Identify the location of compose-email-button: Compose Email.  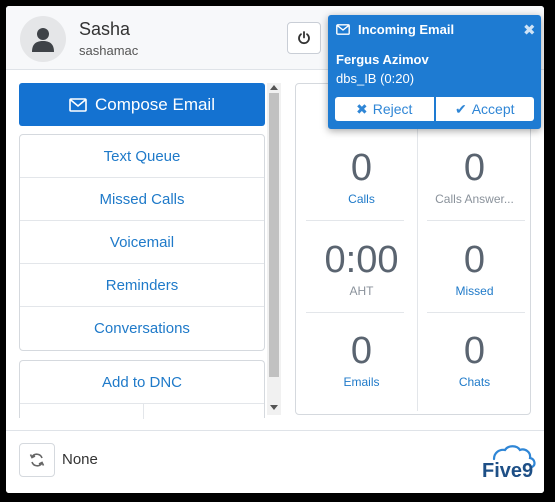
(142, 104).